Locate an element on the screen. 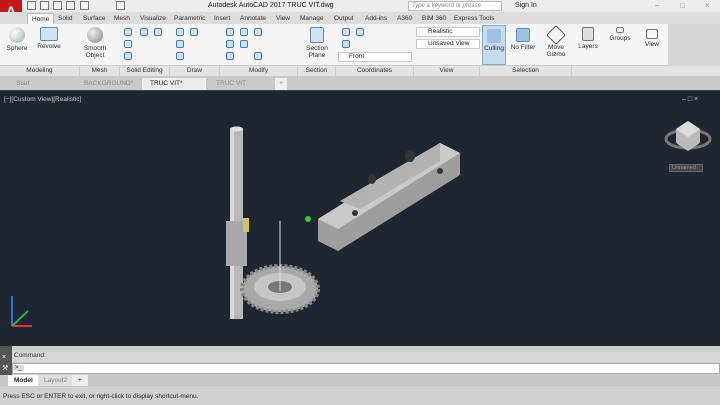 The width and height of the screenshot is (720, 405). ucs-world-icon is located at coordinates (360, 32).